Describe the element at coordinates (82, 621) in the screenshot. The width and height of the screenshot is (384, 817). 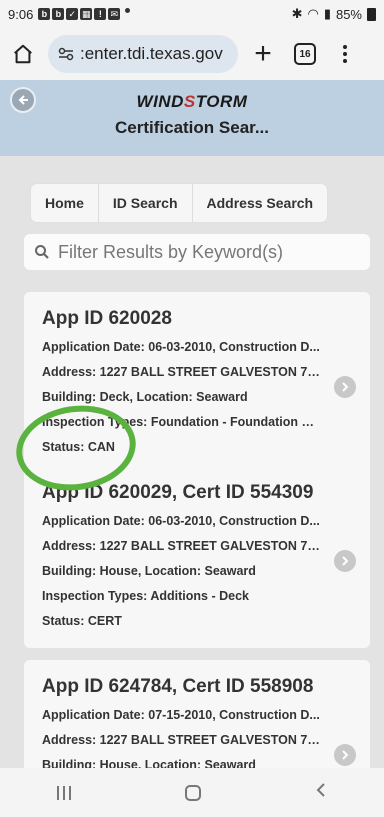
I see `status: Status: CERT` at that location.